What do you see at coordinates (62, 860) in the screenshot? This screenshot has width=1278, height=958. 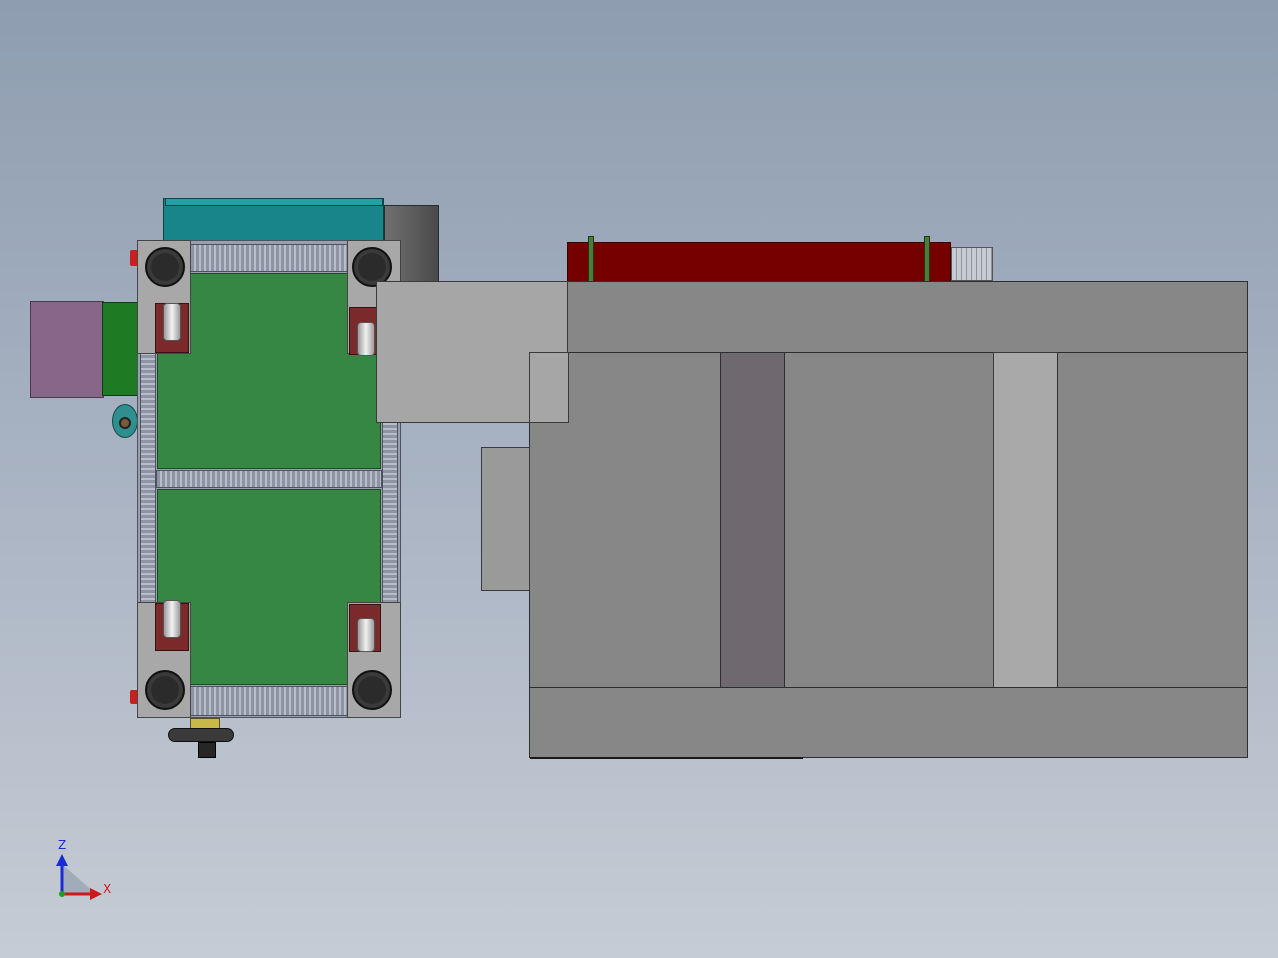 I see `z-axis-arrowhead-icon` at bounding box center [62, 860].